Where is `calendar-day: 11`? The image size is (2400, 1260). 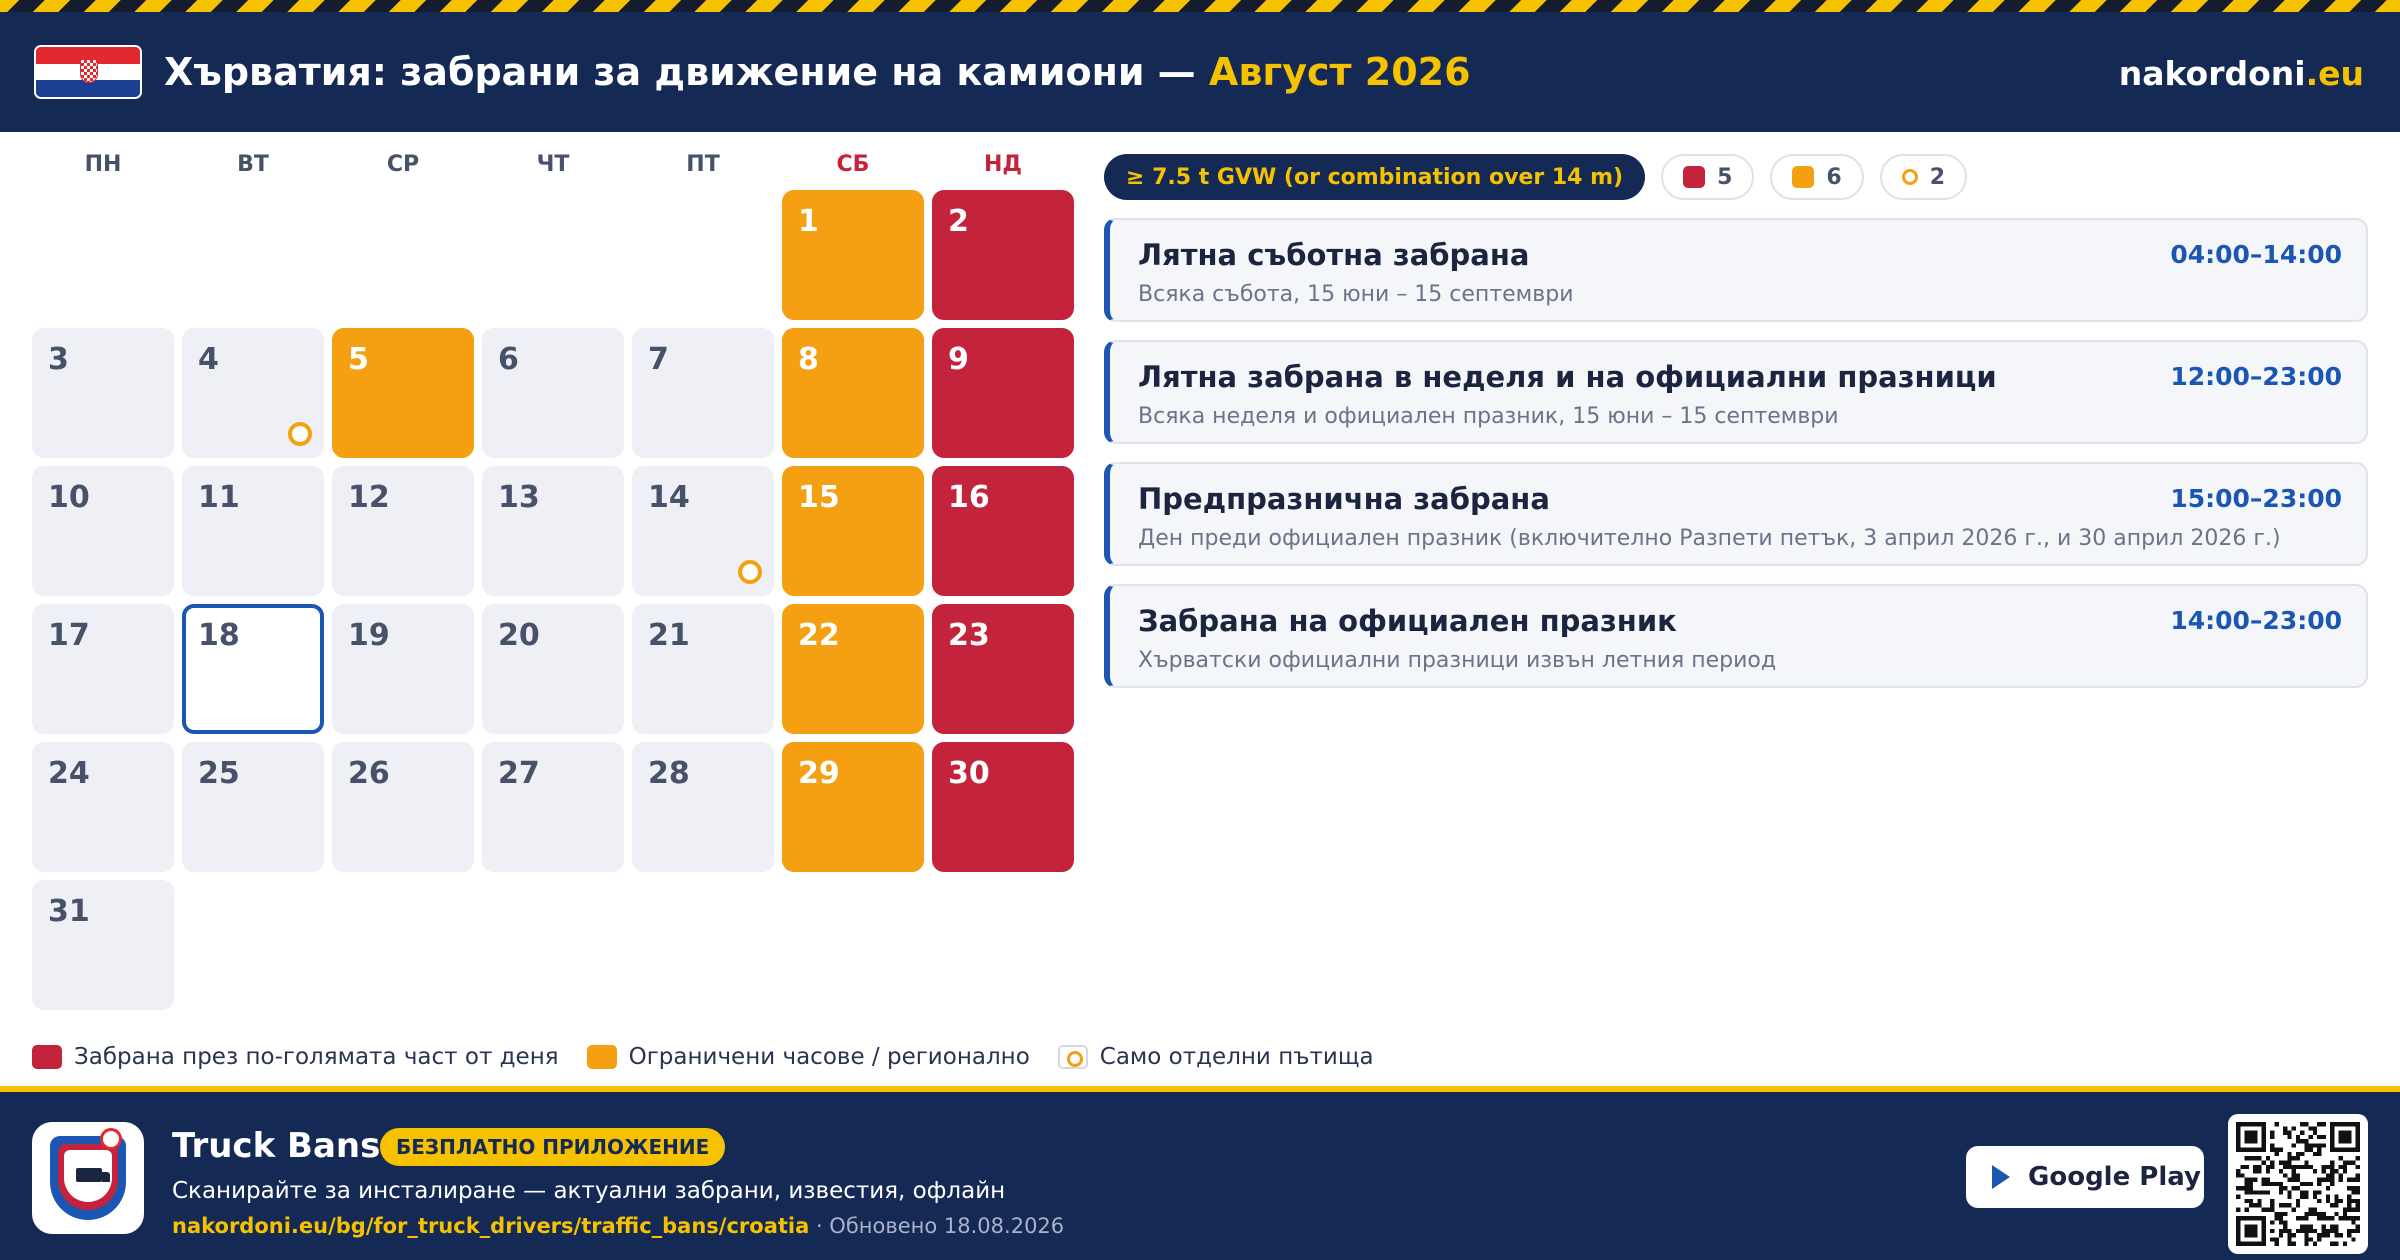
calendar-day: 11 is located at coordinates (253, 531).